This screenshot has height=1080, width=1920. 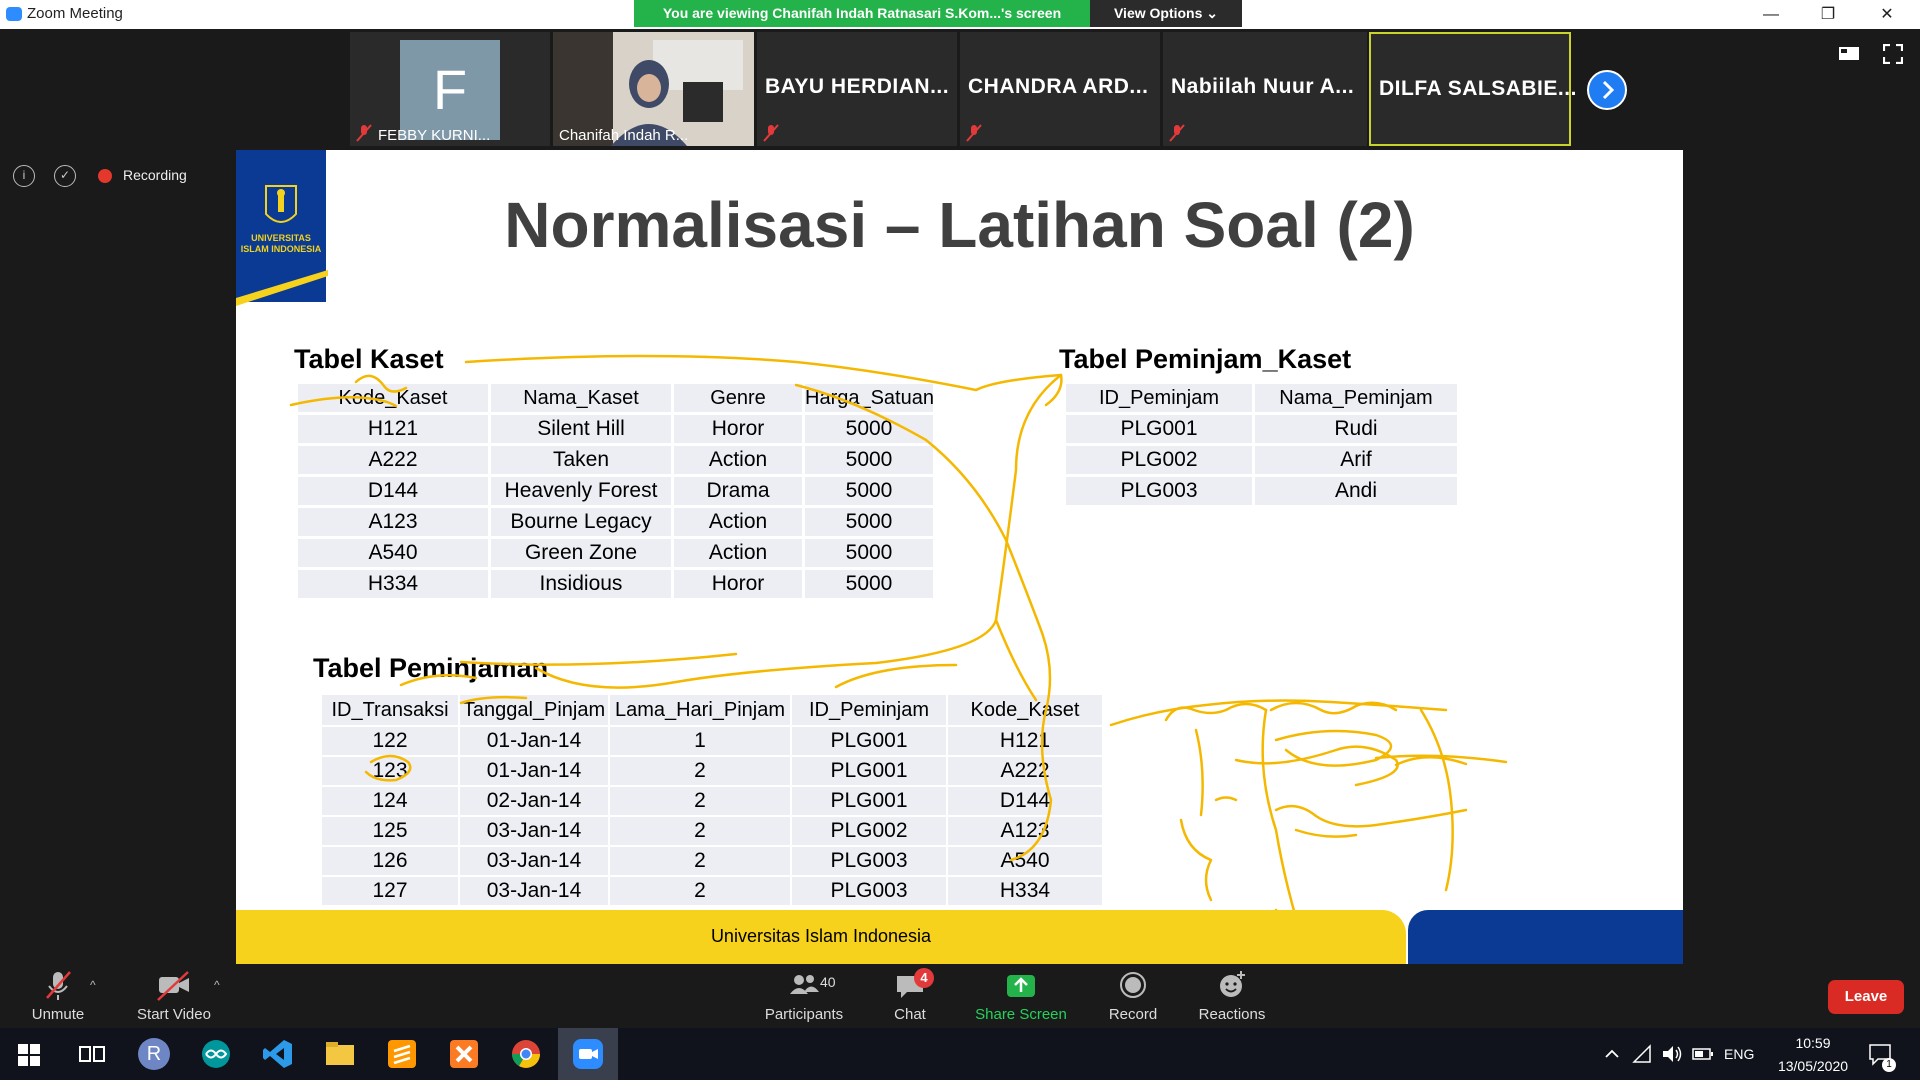 I want to click on task-view-icon, so click(x=92, y=1054).